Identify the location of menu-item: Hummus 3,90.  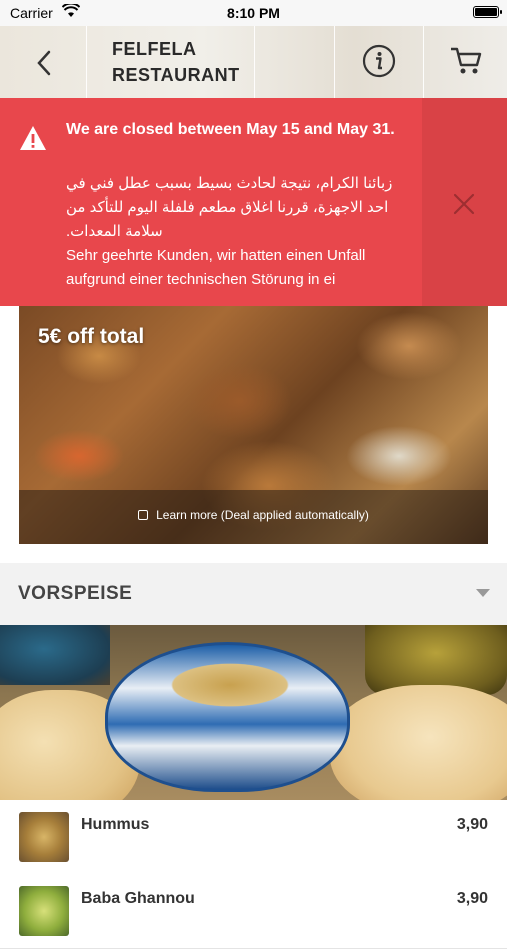
(253, 837).